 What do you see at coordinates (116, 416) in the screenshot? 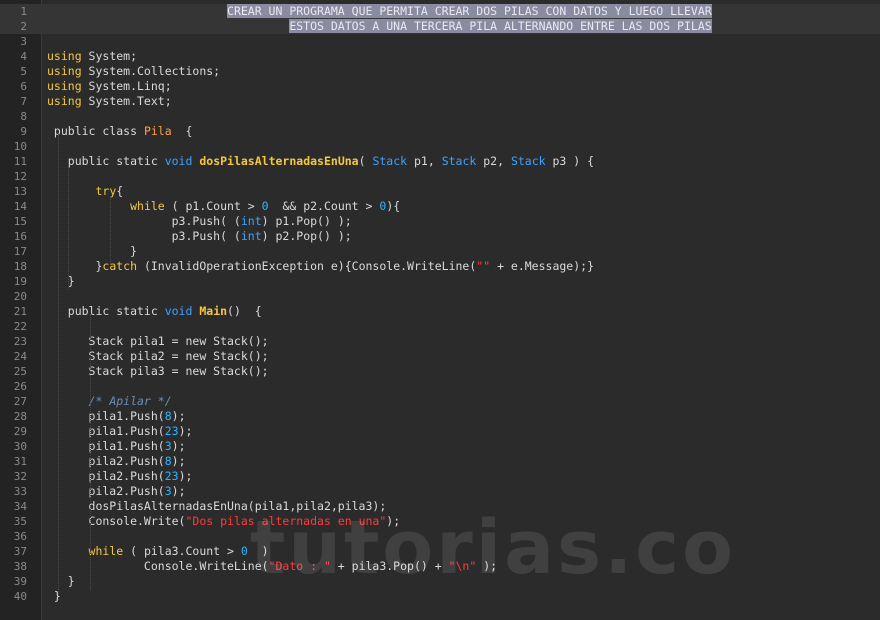
I see `code-text: pila1.Push(8);` at bounding box center [116, 416].